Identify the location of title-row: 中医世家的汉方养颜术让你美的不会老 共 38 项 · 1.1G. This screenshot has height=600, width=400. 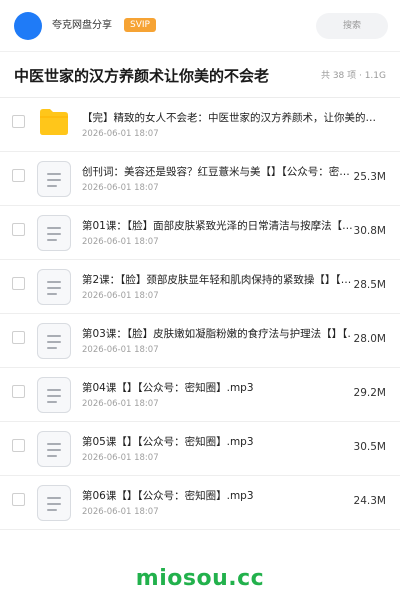
(200, 75).